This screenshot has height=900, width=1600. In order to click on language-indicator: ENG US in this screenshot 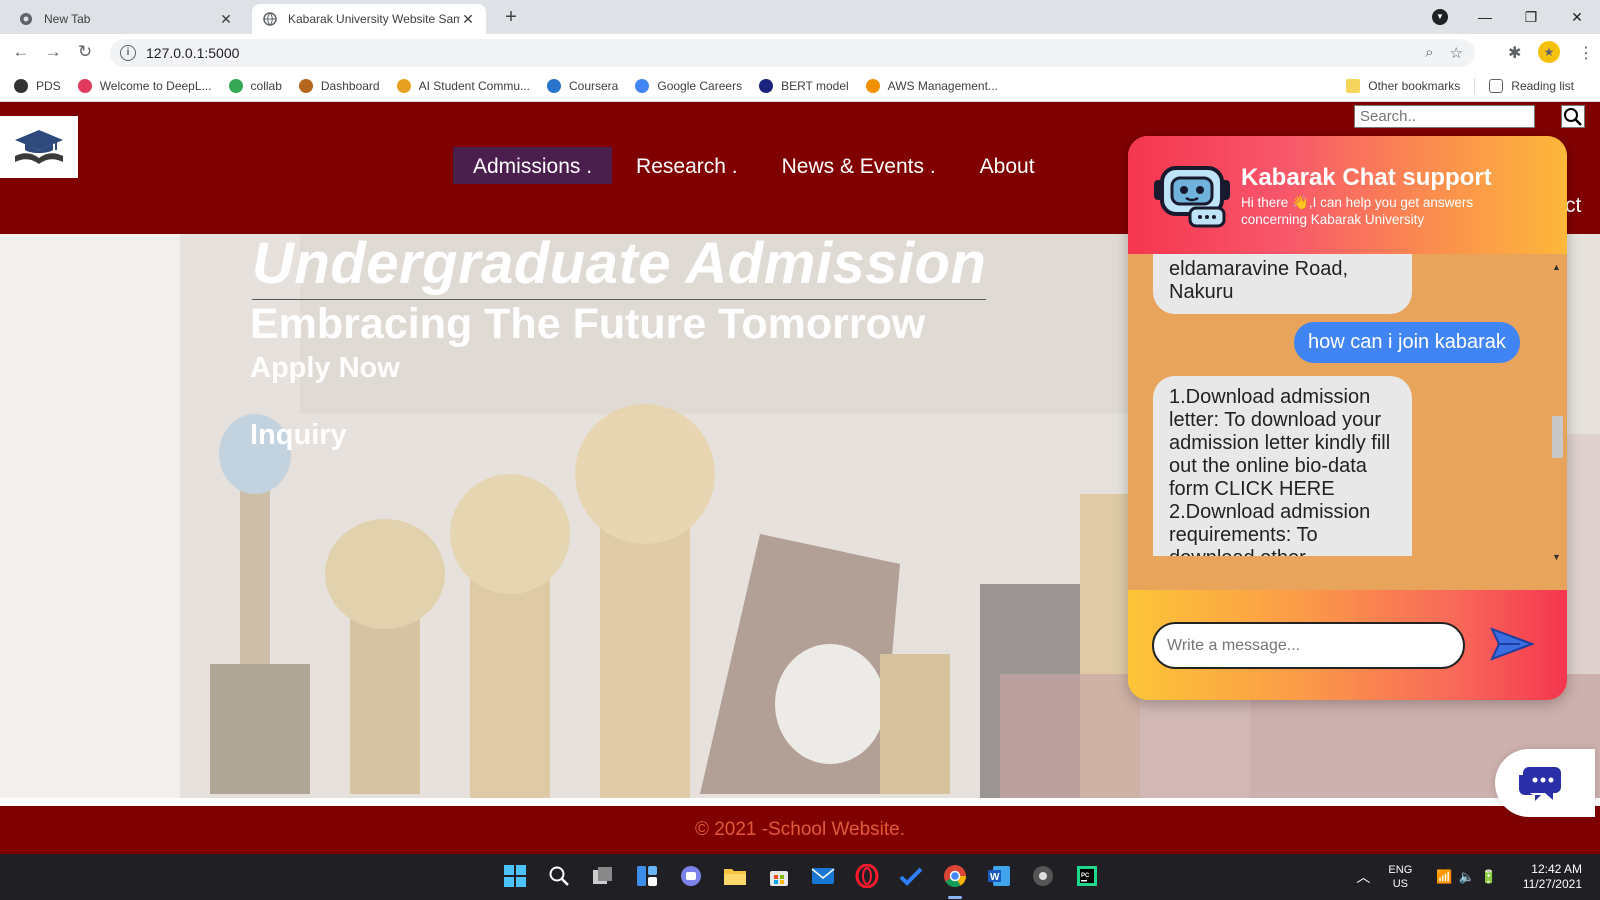, I will do `click(1400, 877)`.